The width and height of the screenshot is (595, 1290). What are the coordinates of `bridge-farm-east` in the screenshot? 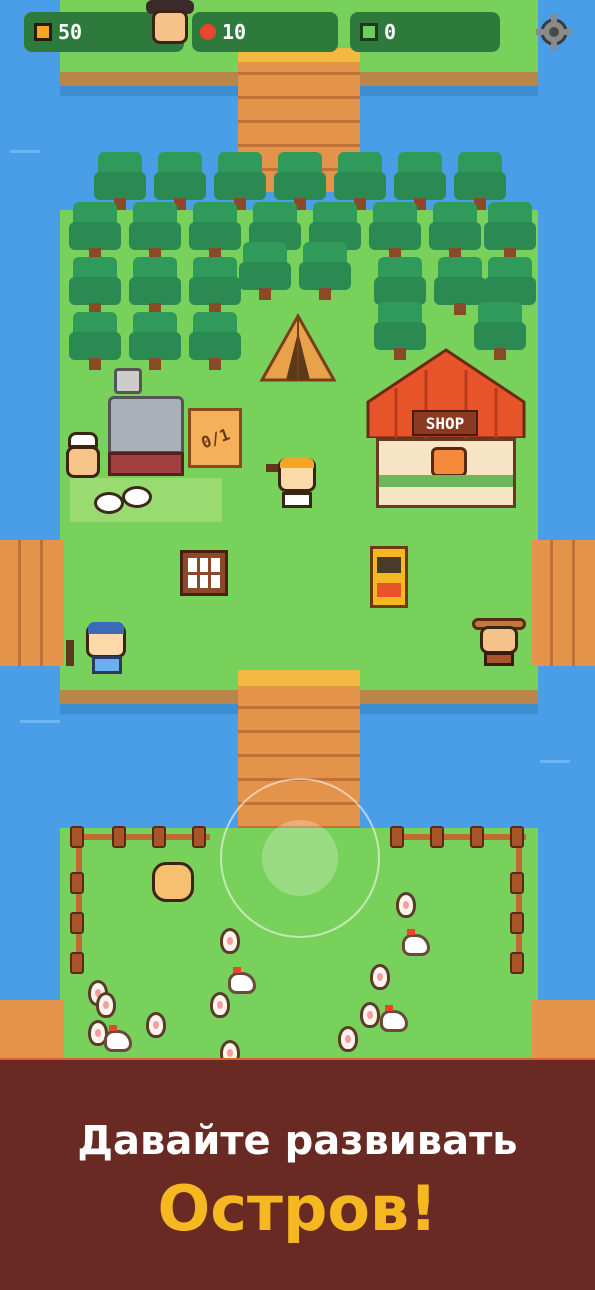 It's located at (563, 1031).